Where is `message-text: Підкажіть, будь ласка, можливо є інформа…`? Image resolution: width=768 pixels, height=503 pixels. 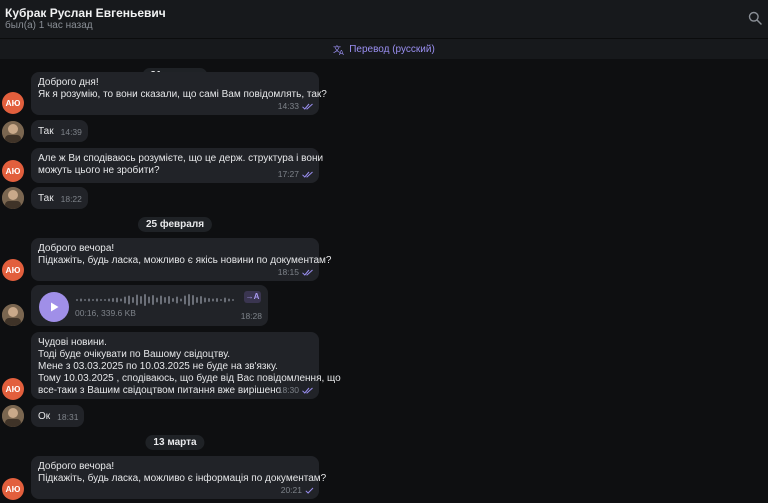
message-text: Підкажіть, будь ласка, можливо є інформа… is located at coordinates (182, 478).